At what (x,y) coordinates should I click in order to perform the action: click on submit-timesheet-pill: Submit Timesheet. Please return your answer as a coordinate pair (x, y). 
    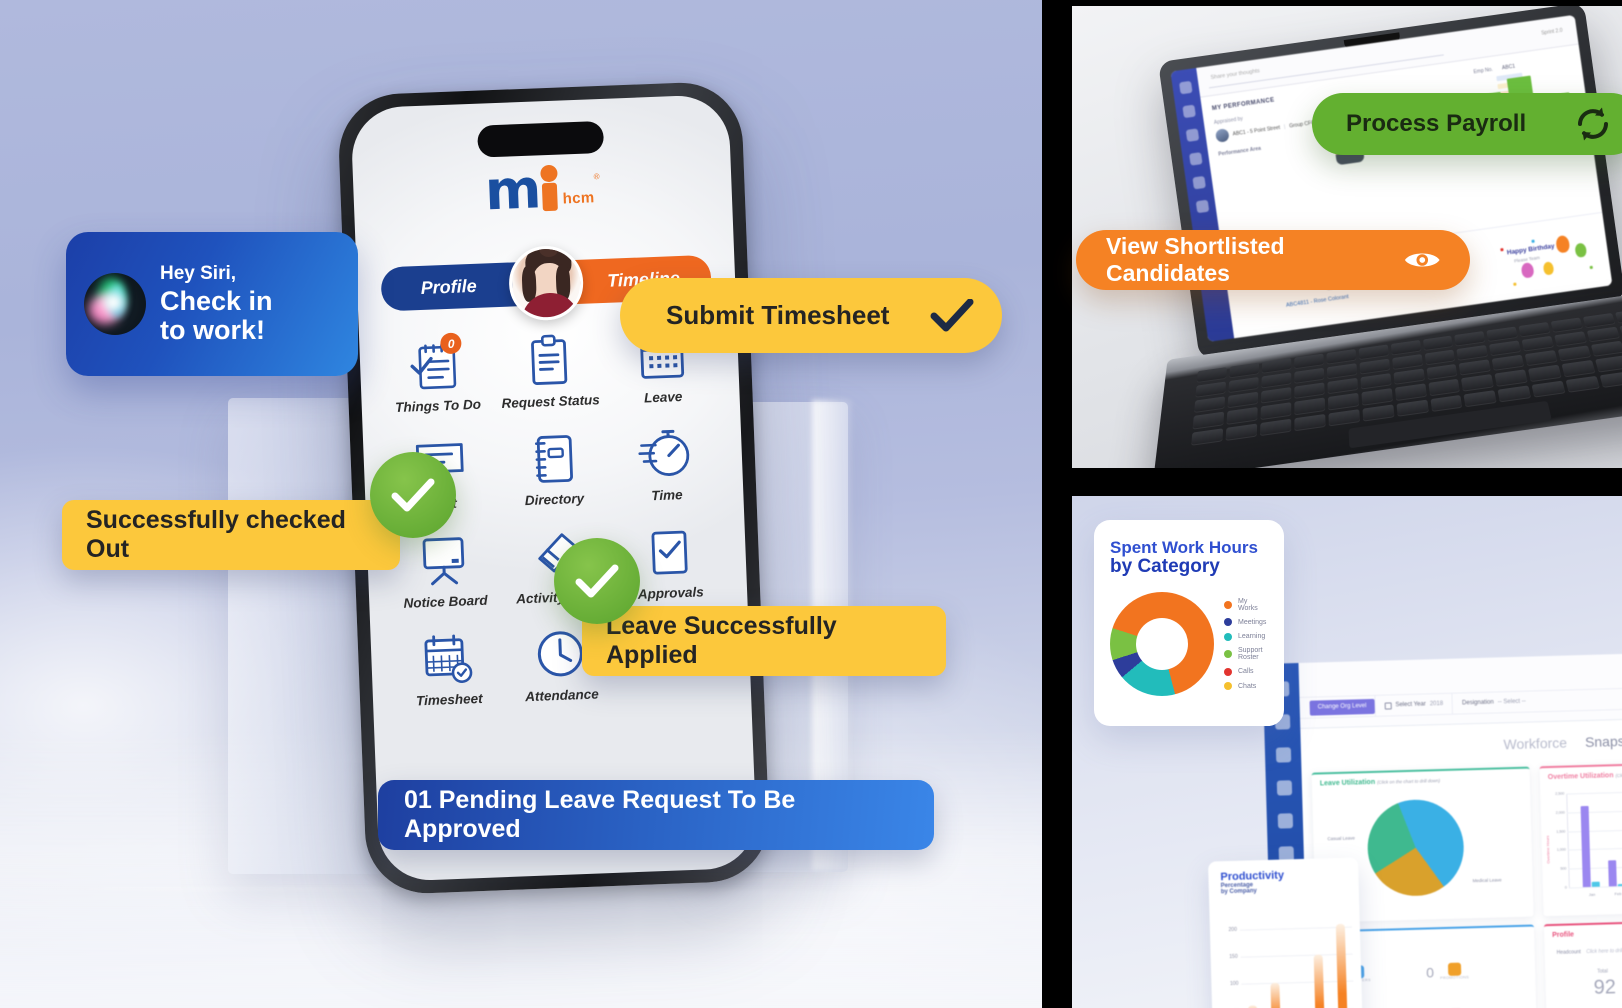
    Looking at the image, I should click on (811, 315).